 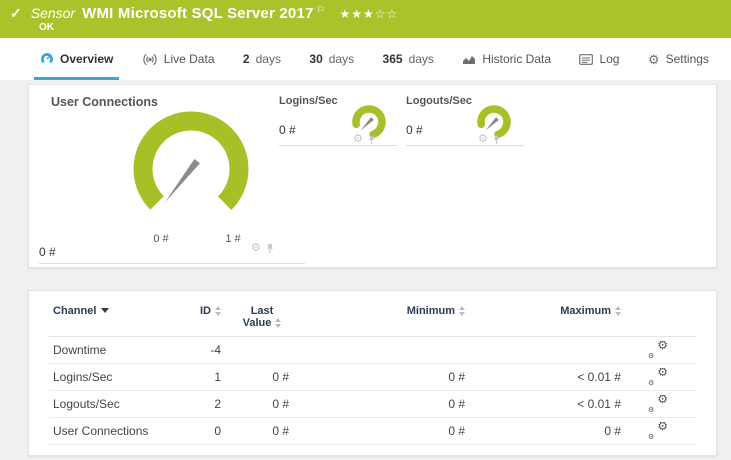 What do you see at coordinates (321, 10) in the screenshot?
I see `flag-icon: ⚐` at bounding box center [321, 10].